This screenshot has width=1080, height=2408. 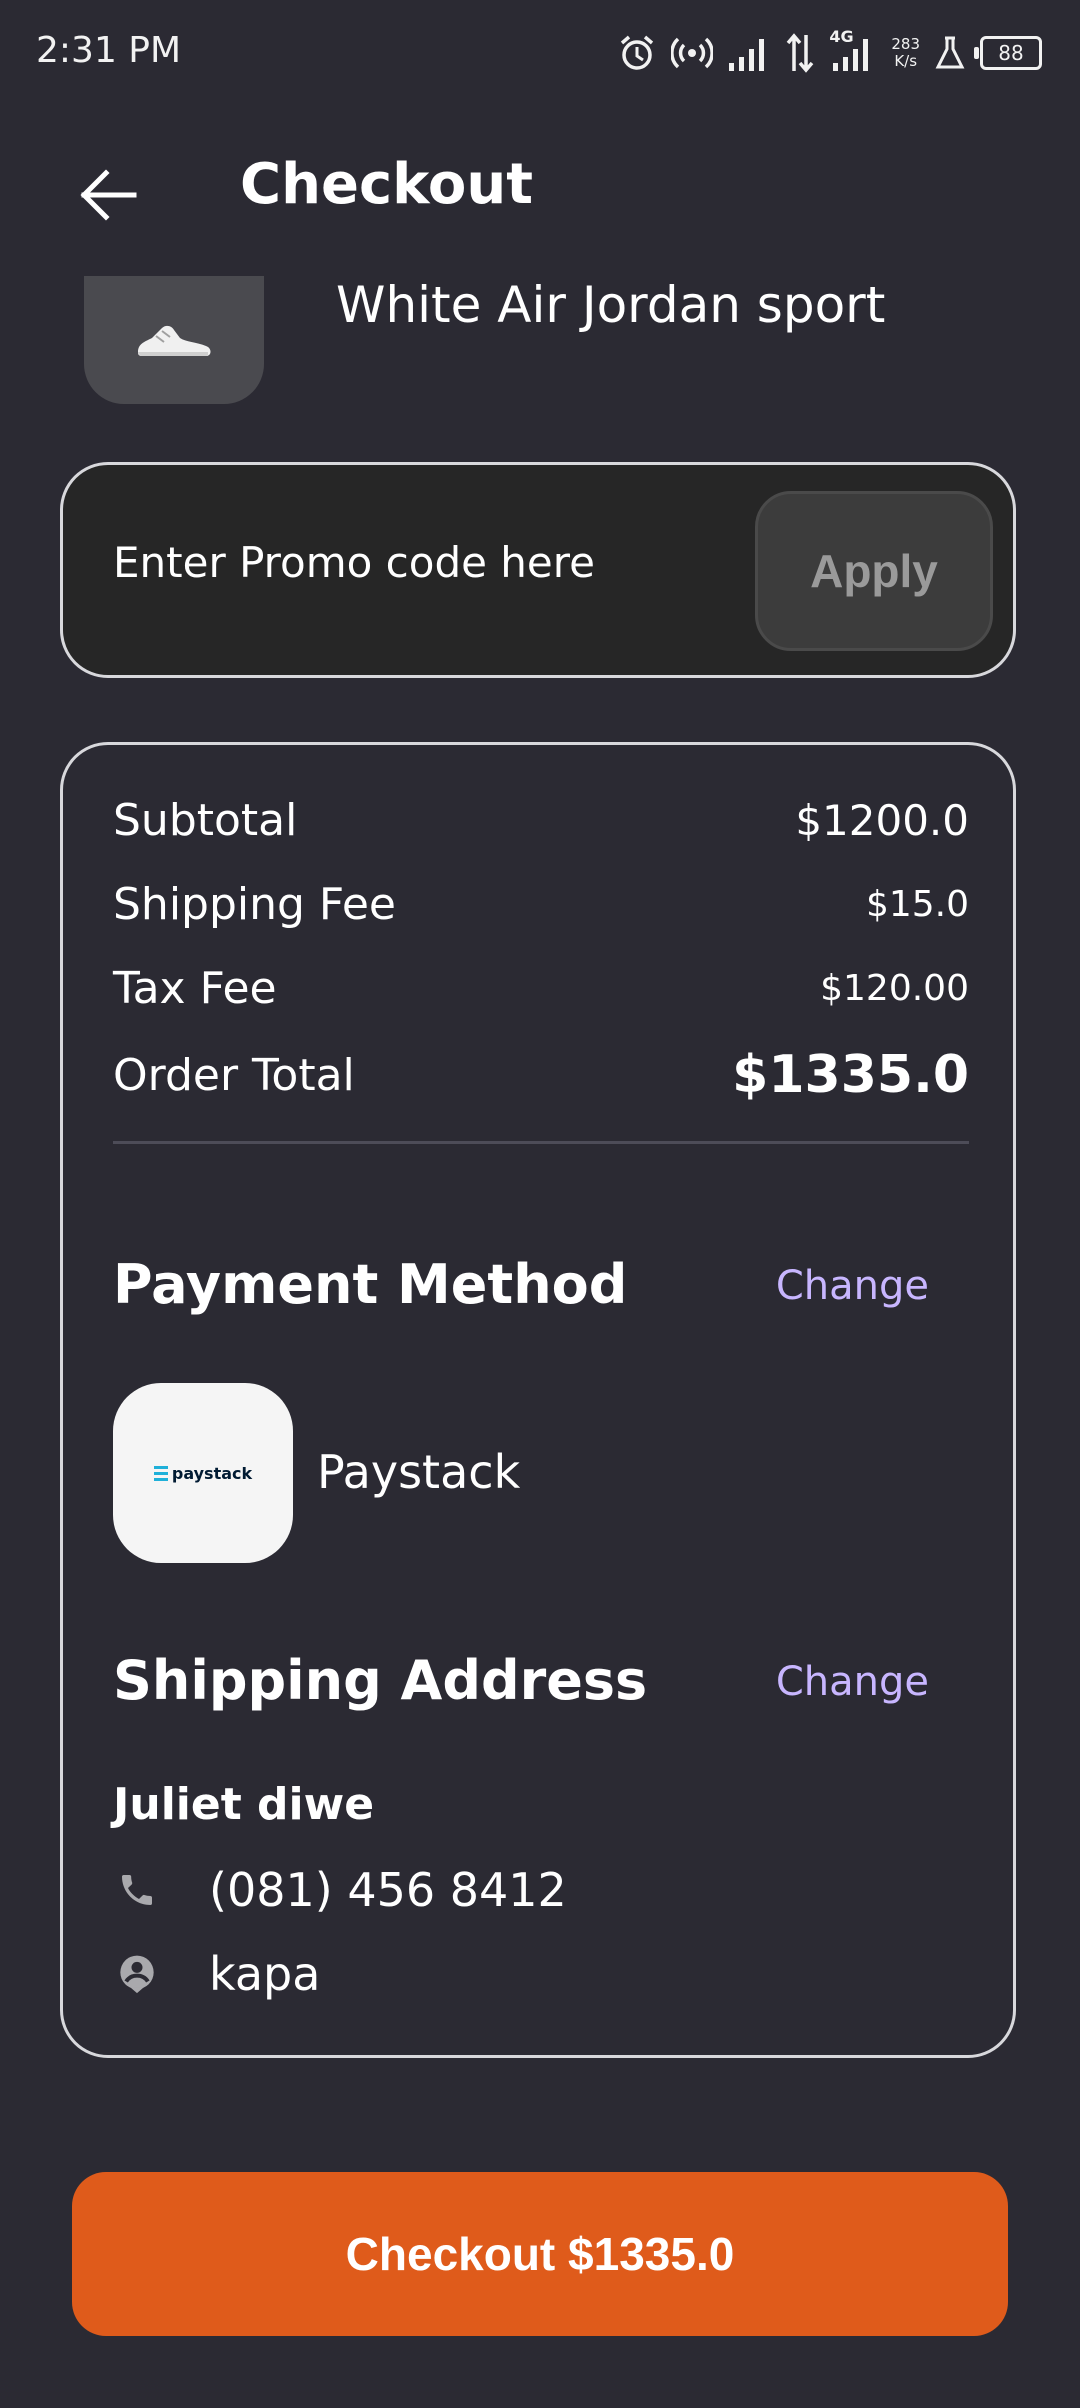 I want to click on paystack-logo: paystack, so click(x=203, y=1473).